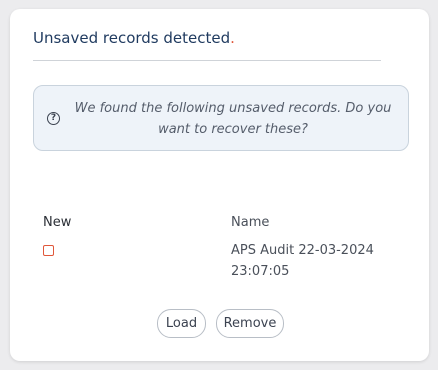 This screenshot has height=370, width=438. What do you see at coordinates (181, 323) in the screenshot?
I see `load-button: Load` at bounding box center [181, 323].